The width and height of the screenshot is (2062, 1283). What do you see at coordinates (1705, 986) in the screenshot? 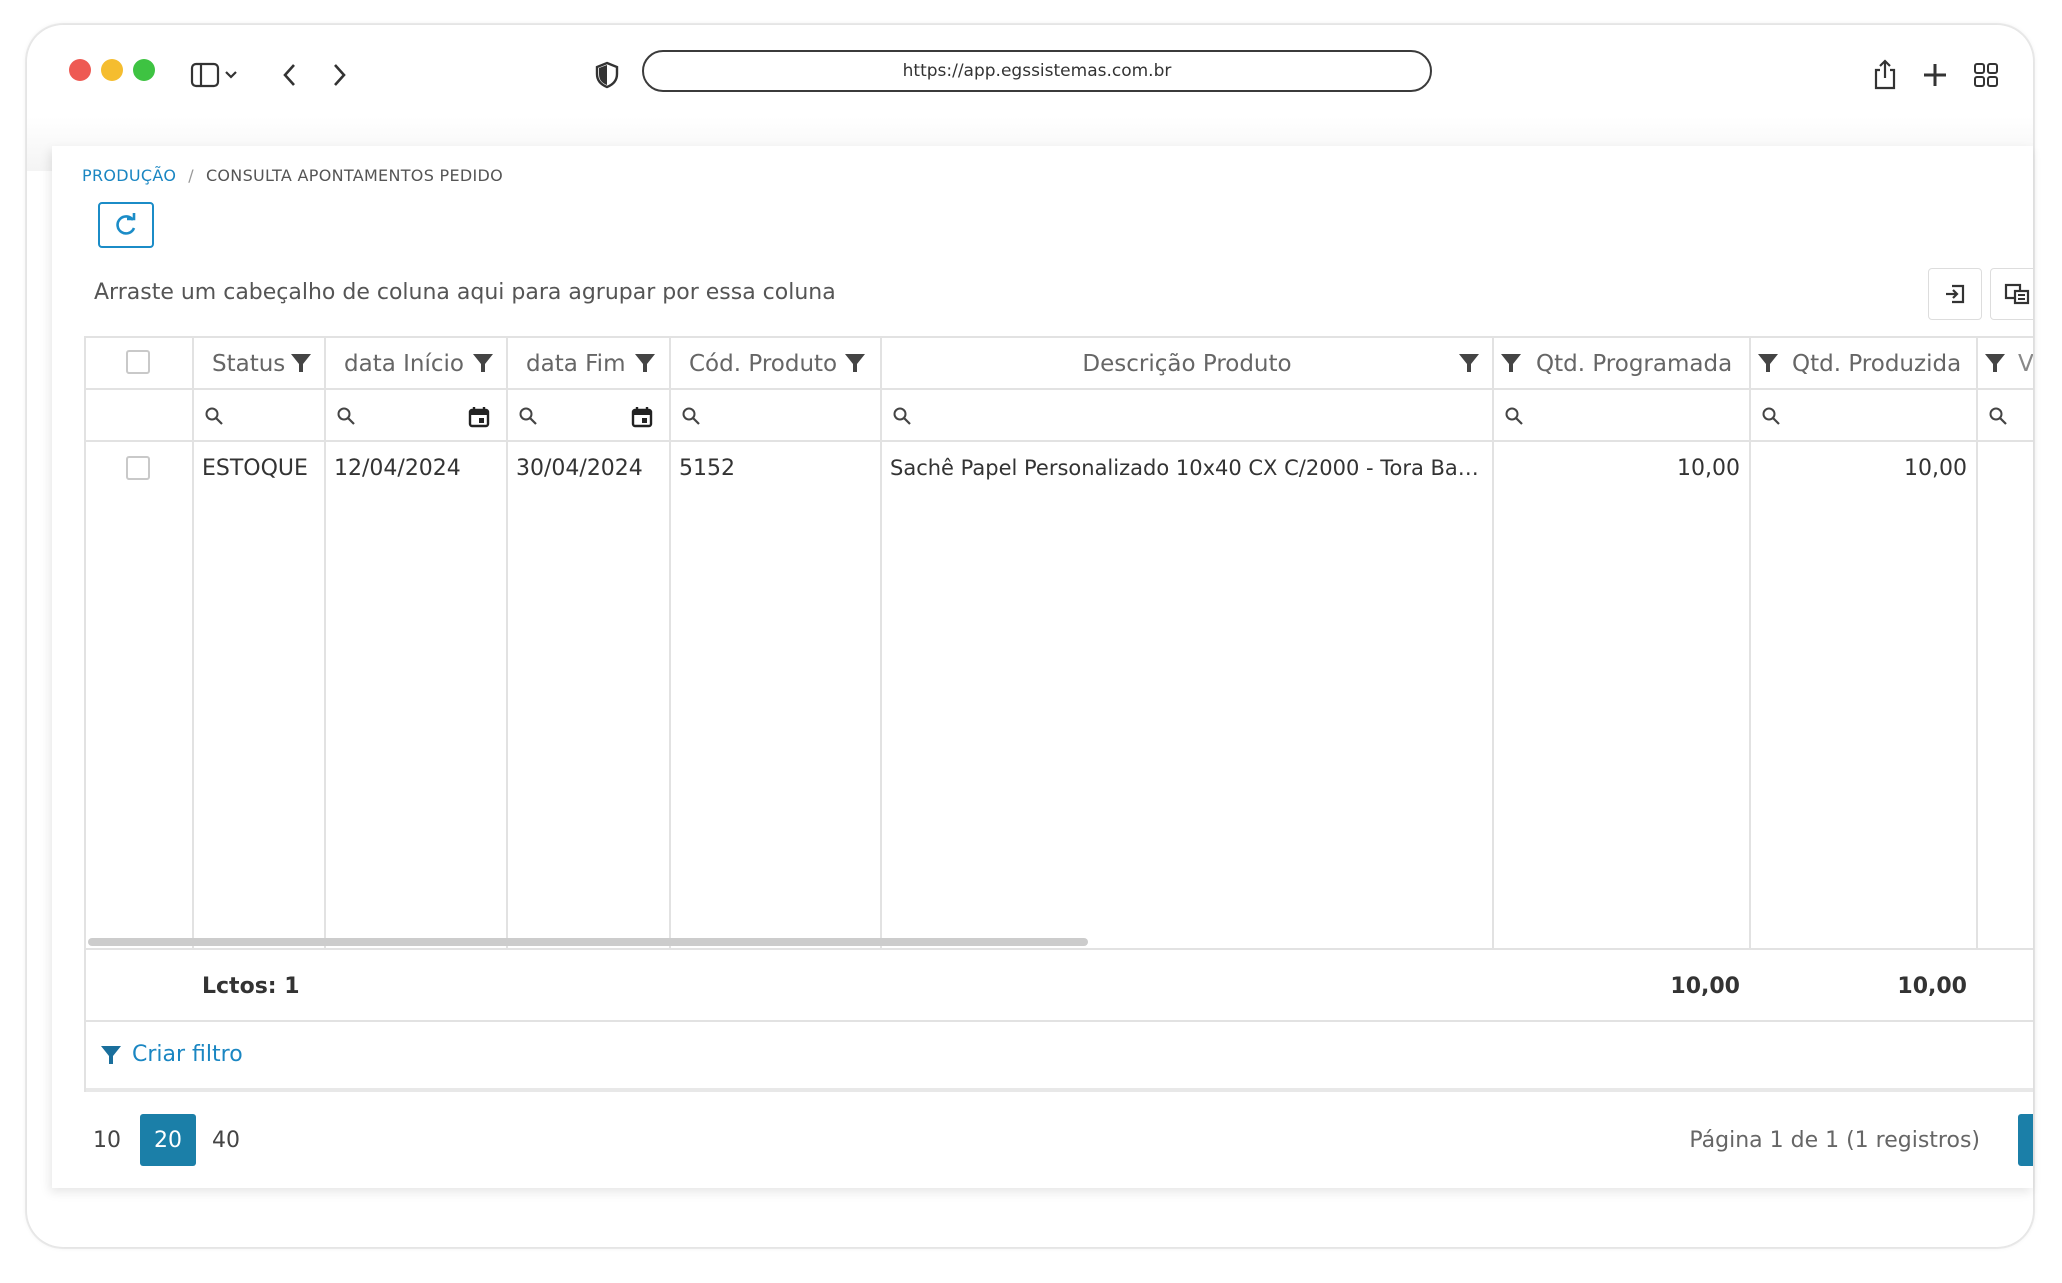
I see `summary-qtd-programada: 10,00` at bounding box center [1705, 986].